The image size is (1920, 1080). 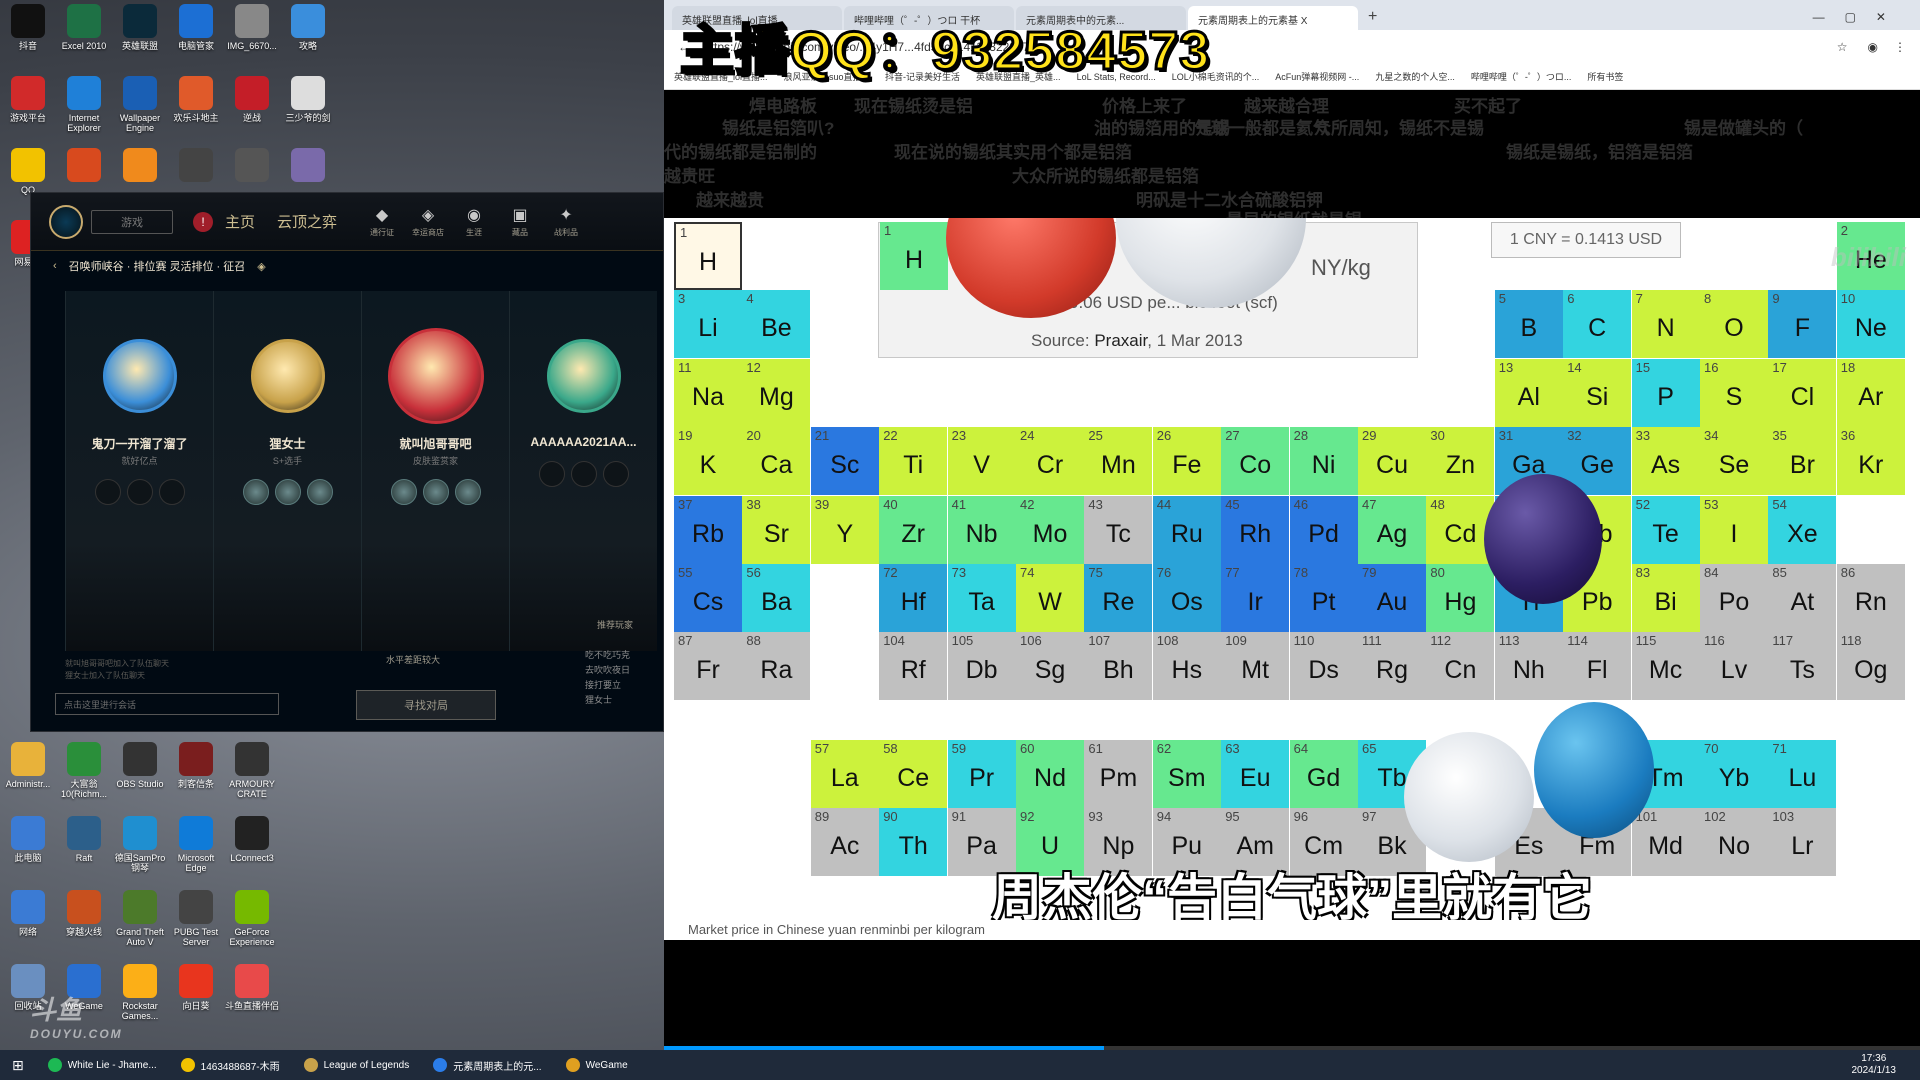 What do you see at coordinates (308, 99) in the screenshot?
I see `desktop-icon: 三少爷的剑` at bounding box center [308, 99].